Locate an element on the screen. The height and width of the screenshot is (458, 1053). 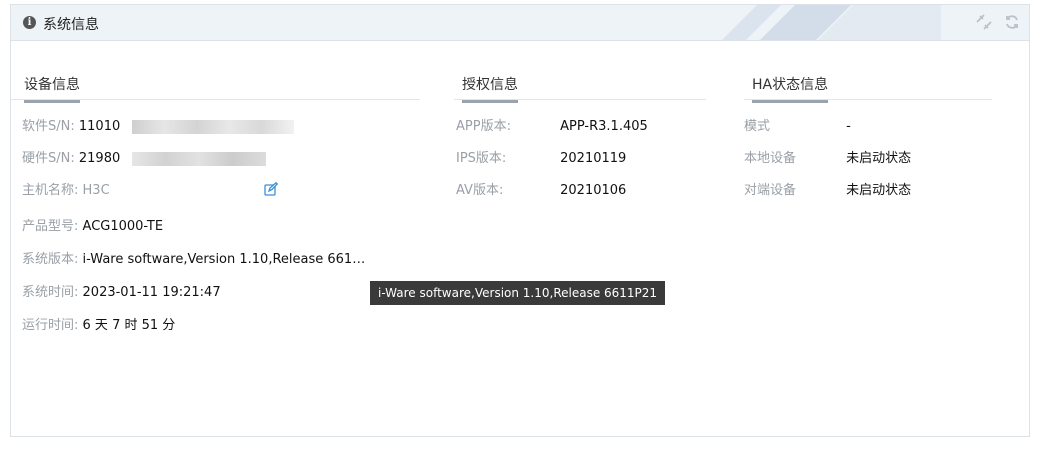
ha-peer-value: 未启动状态 is located at coordinates (879, 190).